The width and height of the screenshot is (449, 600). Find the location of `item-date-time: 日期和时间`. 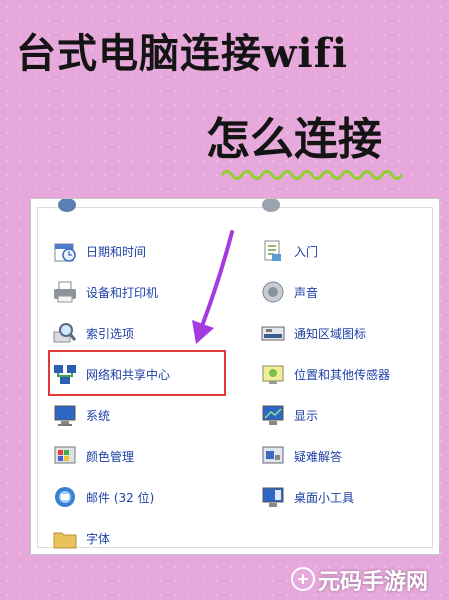

item-date-time: 日期和时间 is located at coordinates (99, 251).